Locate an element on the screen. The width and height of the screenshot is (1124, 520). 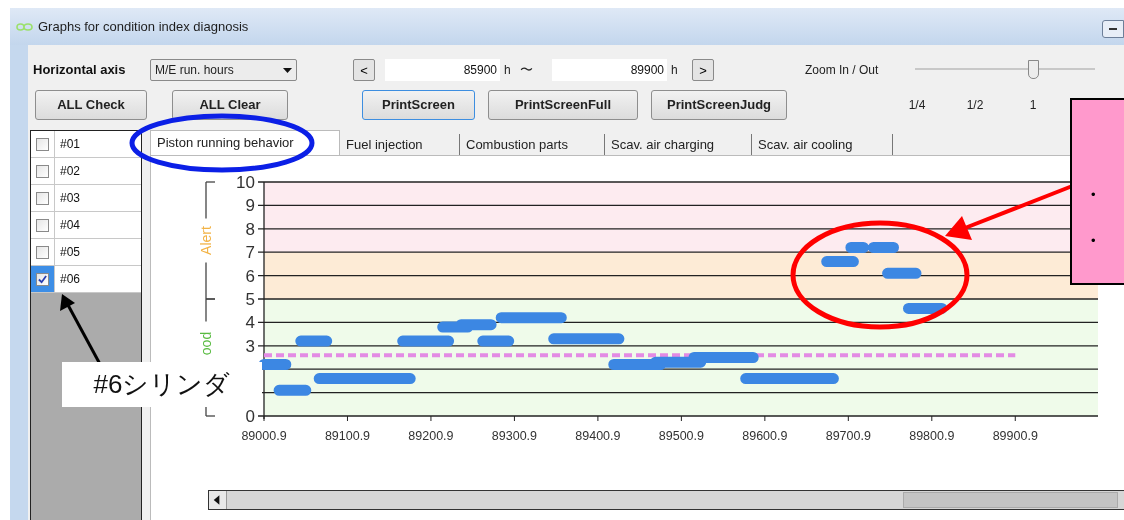
x-tick-label: 89100.9 is located at coordinates (347, 436).